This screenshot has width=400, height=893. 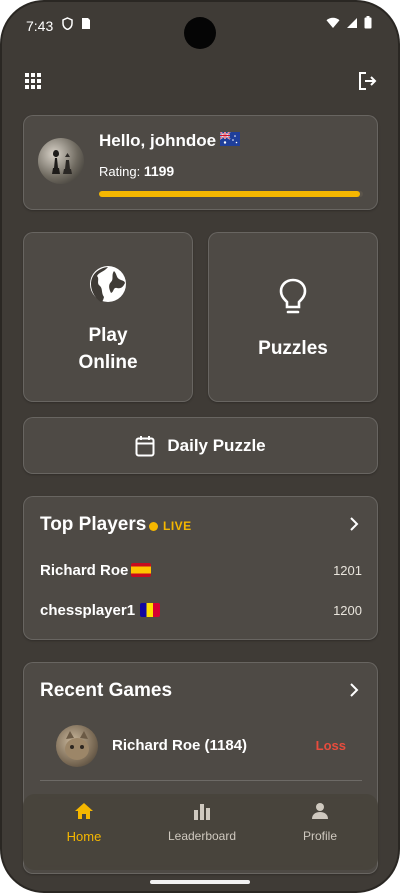 I want to click on player-row: Richard Roe 1201, so click(x=201, y=571).